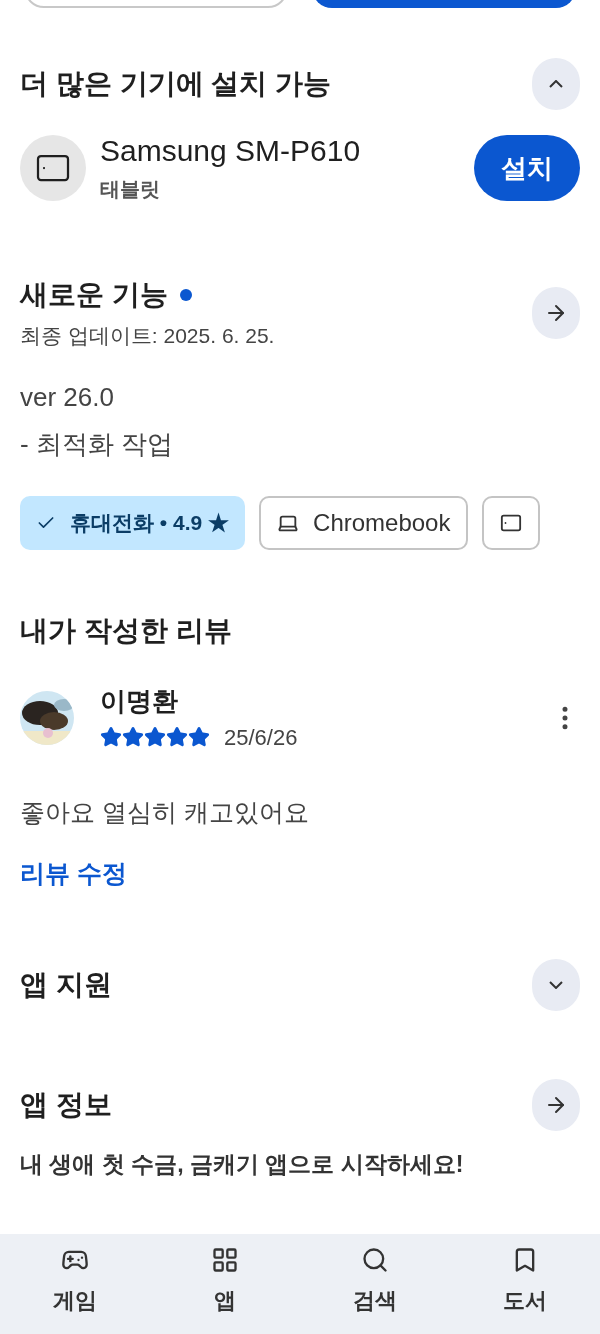 The width and height of the screenshot is (600, 1334). What do you see at coordinates (225, 1260) in the screenshot?
I see `grid-icon` at bounding box center [225, 1260].